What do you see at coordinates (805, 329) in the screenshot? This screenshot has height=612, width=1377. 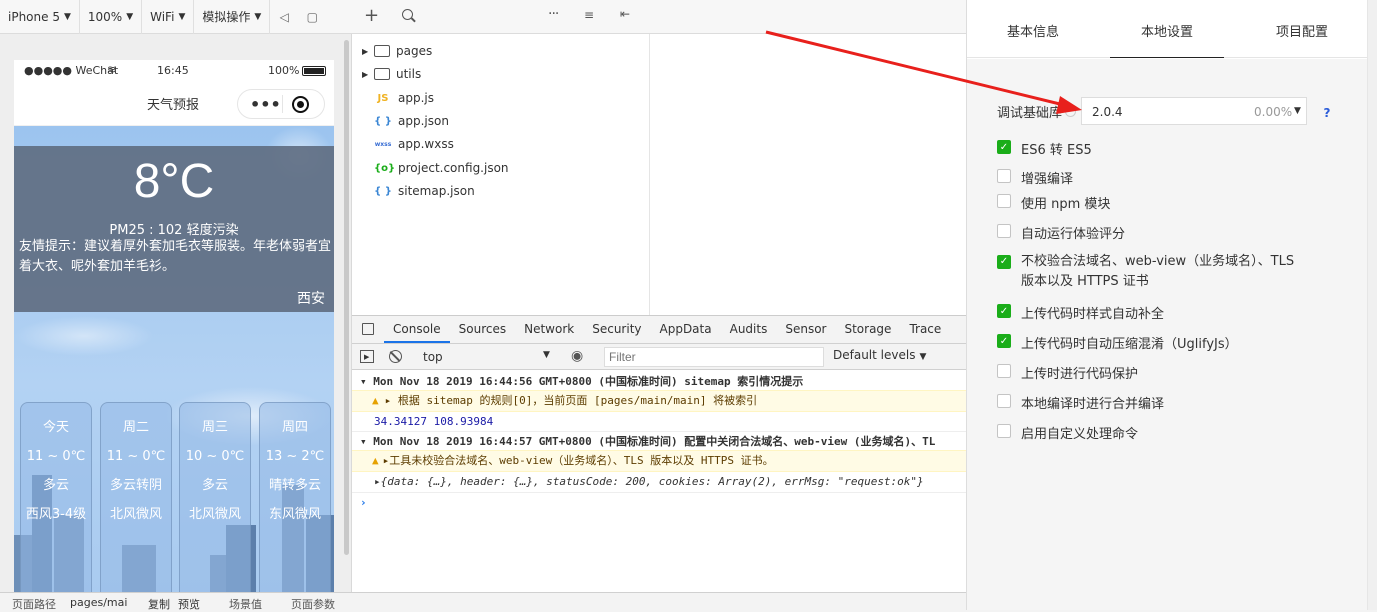 I see `tab-sensor: Sensor` at bounding box center [805, 329].